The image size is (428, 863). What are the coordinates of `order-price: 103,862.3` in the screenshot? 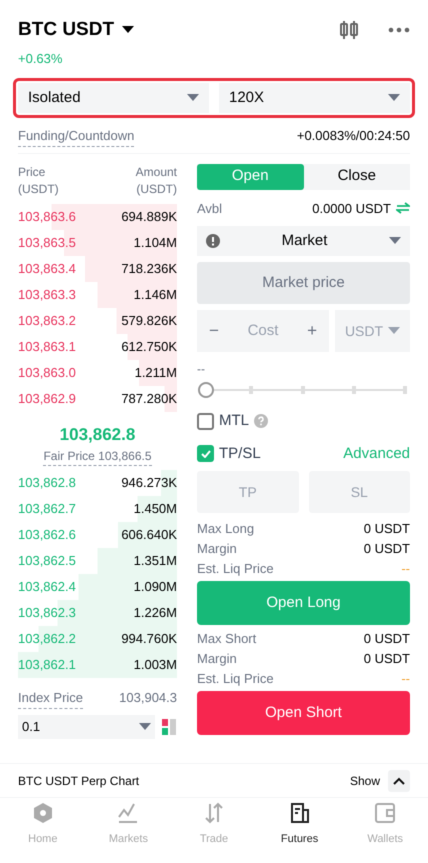 It's located at (47, 613).